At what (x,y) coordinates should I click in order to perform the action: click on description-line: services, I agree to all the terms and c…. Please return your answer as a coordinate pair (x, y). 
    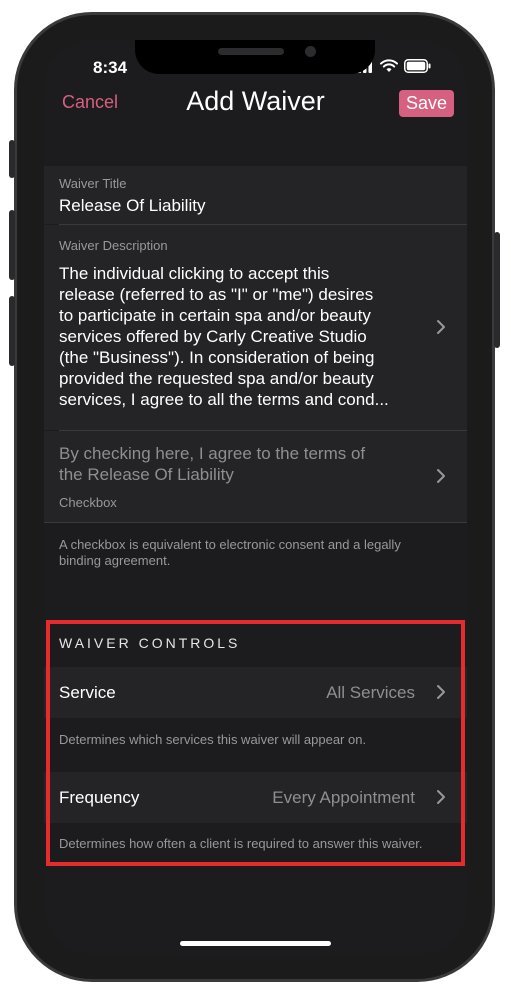
    Looking at the image, I should click on (224, 399).